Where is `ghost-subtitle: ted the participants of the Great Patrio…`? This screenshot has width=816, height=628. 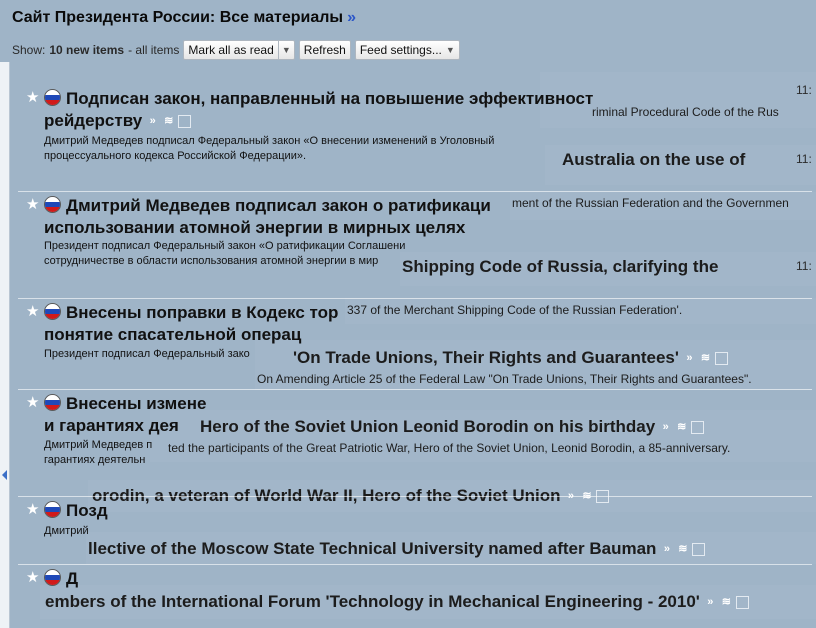
ghost-subtitle: ted the participants of the Great Patrio… is located at coordinates (449, 448).